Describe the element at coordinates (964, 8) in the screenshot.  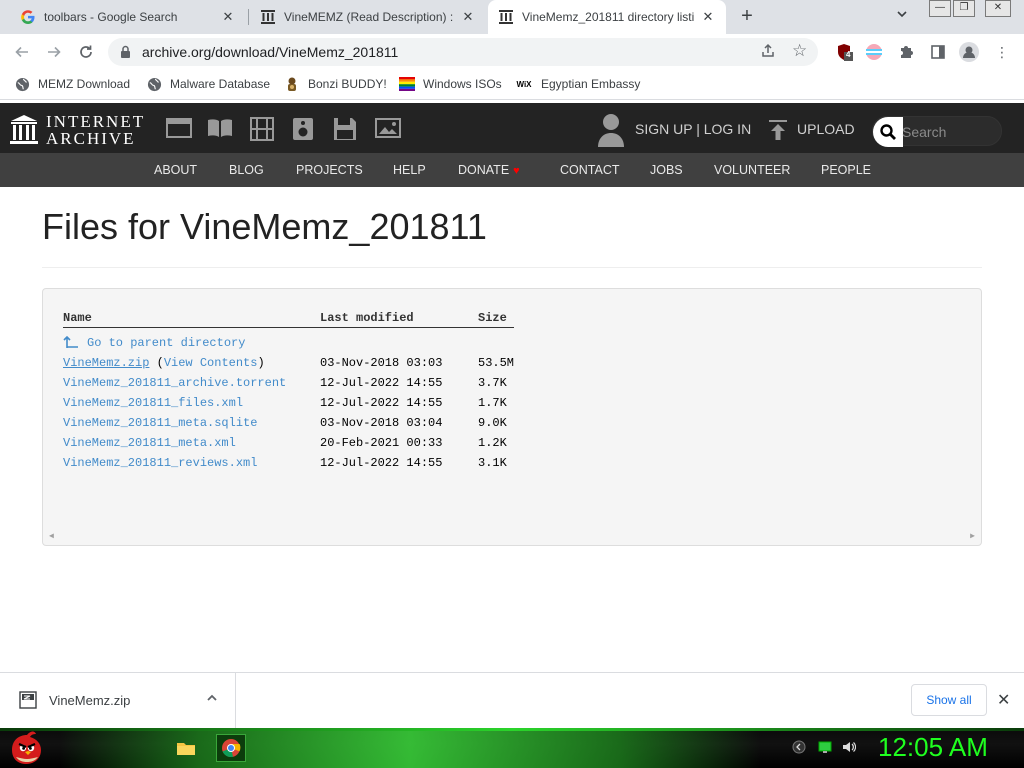
I see `restore-button: ❐` at that location.